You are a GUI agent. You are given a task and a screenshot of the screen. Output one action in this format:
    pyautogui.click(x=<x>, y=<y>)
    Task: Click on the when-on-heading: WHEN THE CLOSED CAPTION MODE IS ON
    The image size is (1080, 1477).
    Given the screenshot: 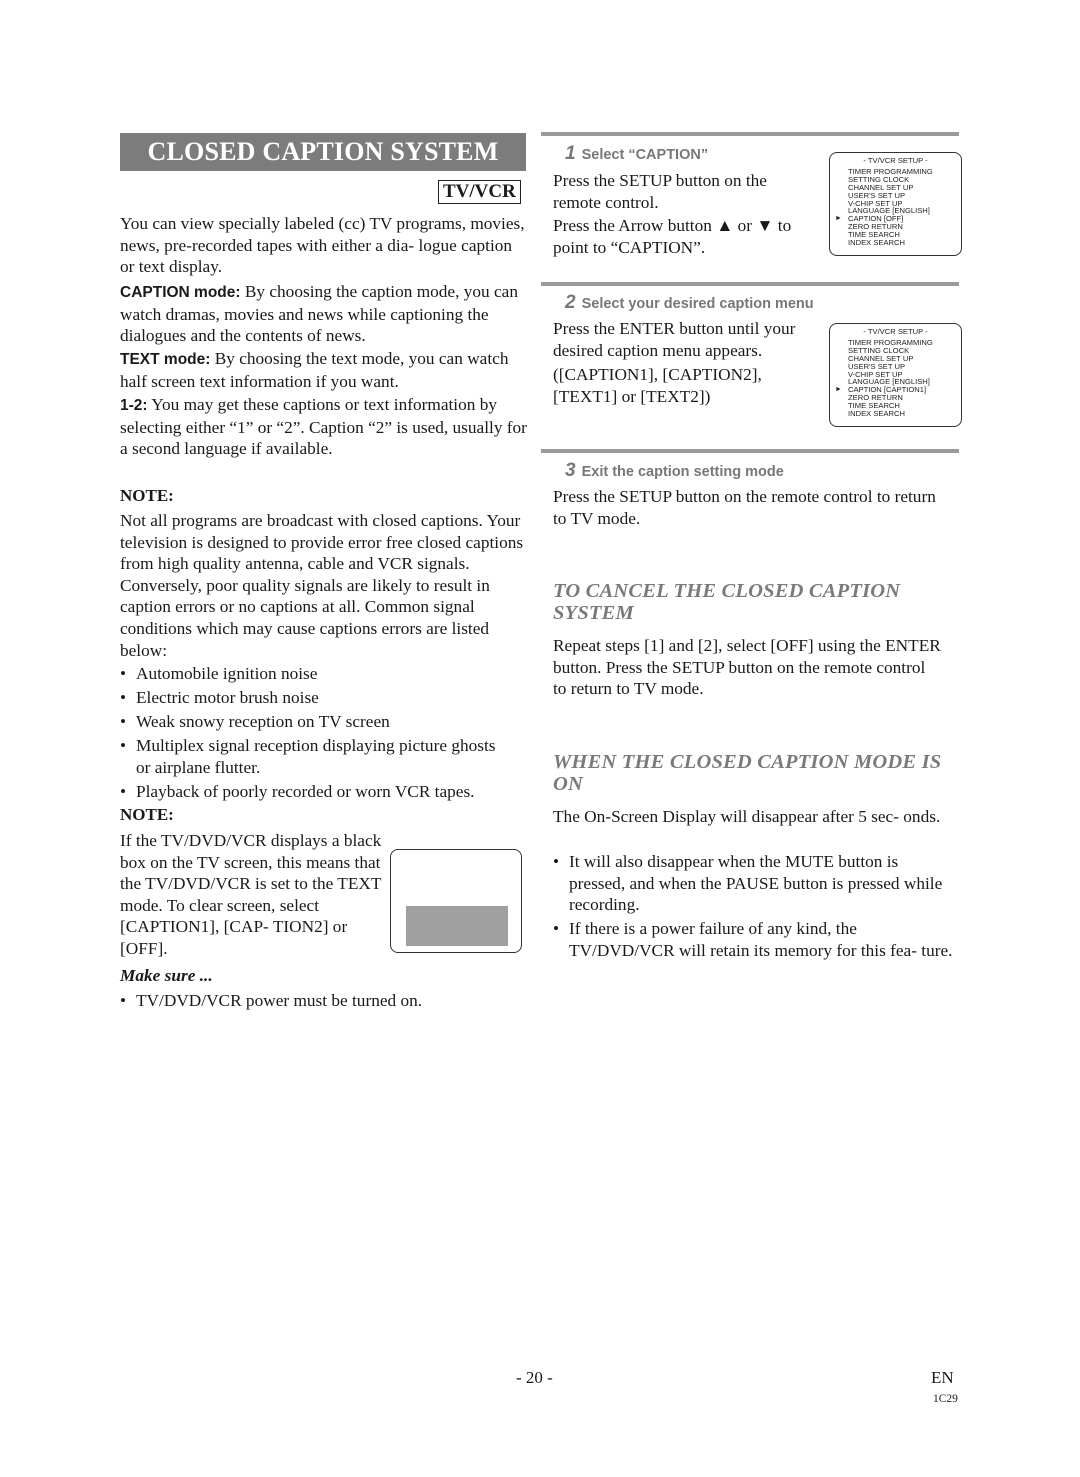 What is the action you would take?
    pyautogui.click(x=747, y=773)
    